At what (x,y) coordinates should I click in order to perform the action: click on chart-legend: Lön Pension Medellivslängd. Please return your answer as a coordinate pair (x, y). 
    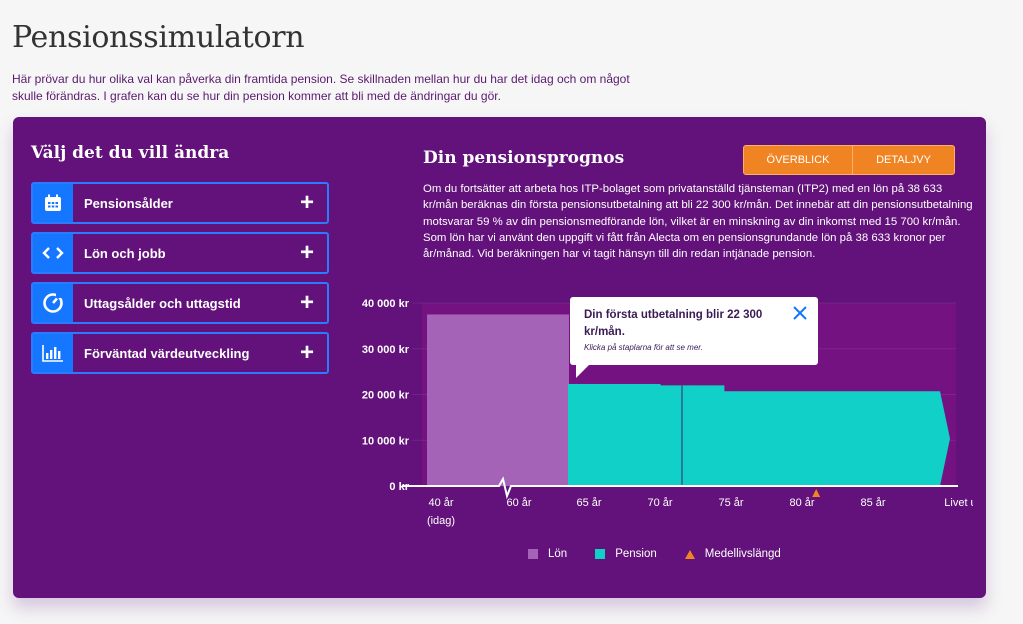
    Looking at the image, I should click on (668, 554).